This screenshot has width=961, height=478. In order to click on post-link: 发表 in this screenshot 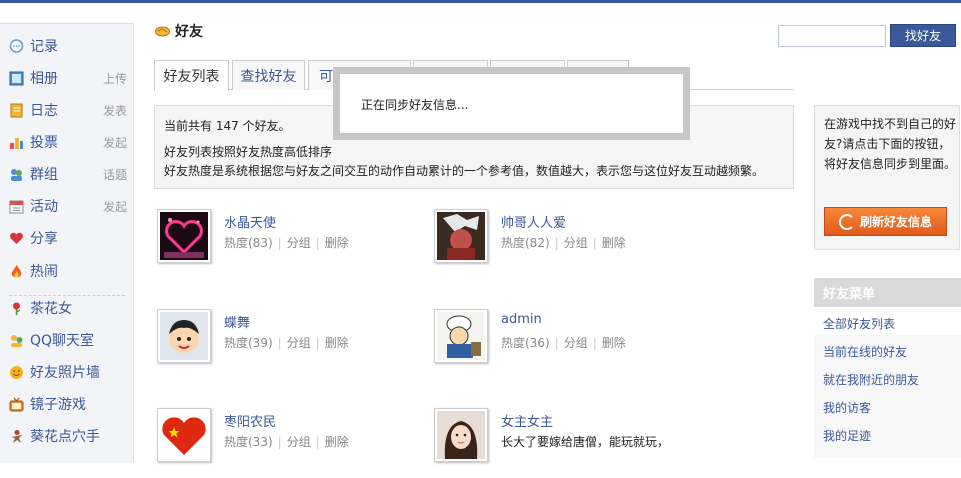, I will do `click(115, 110)`.